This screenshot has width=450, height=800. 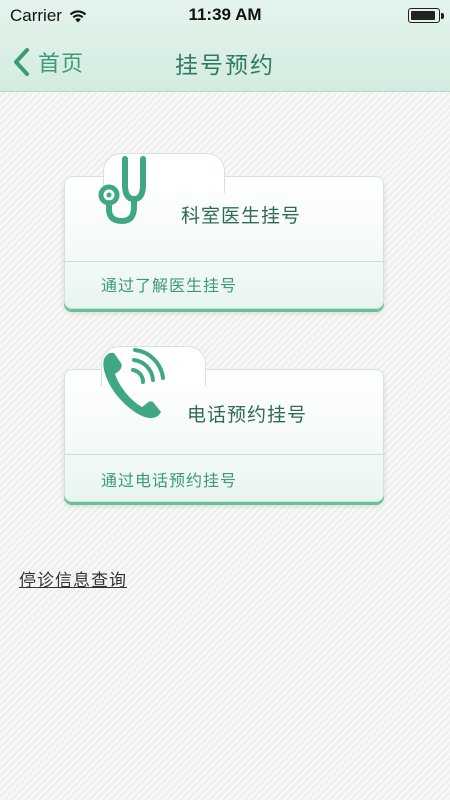 I want to click on battery-level, so click(x=423, y=15).